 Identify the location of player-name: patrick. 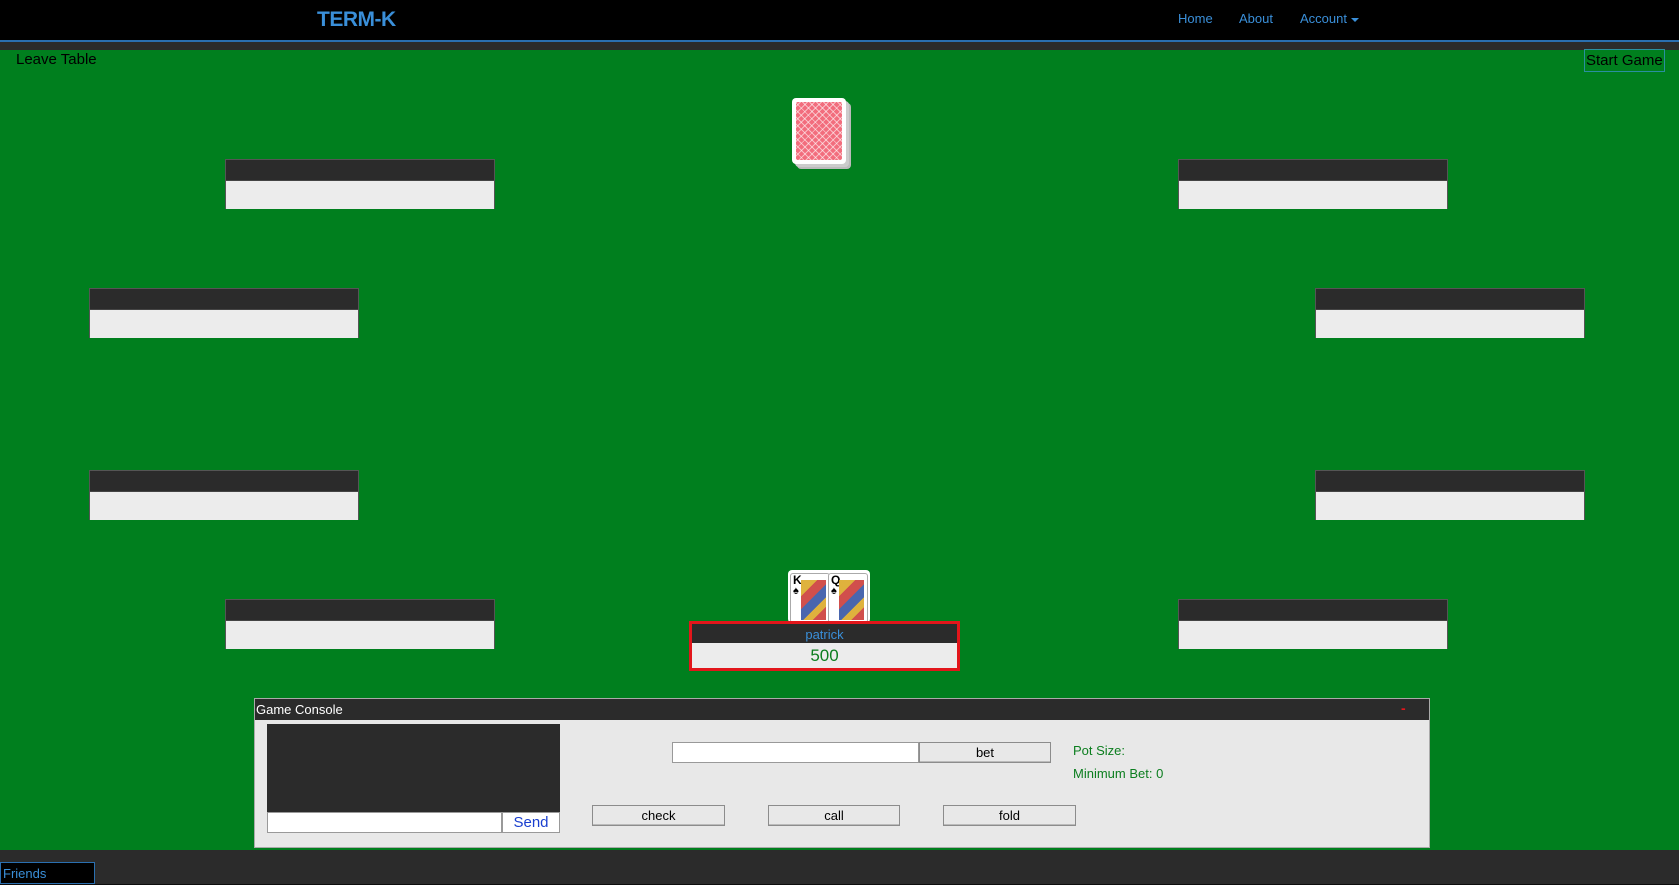
(824, 633).